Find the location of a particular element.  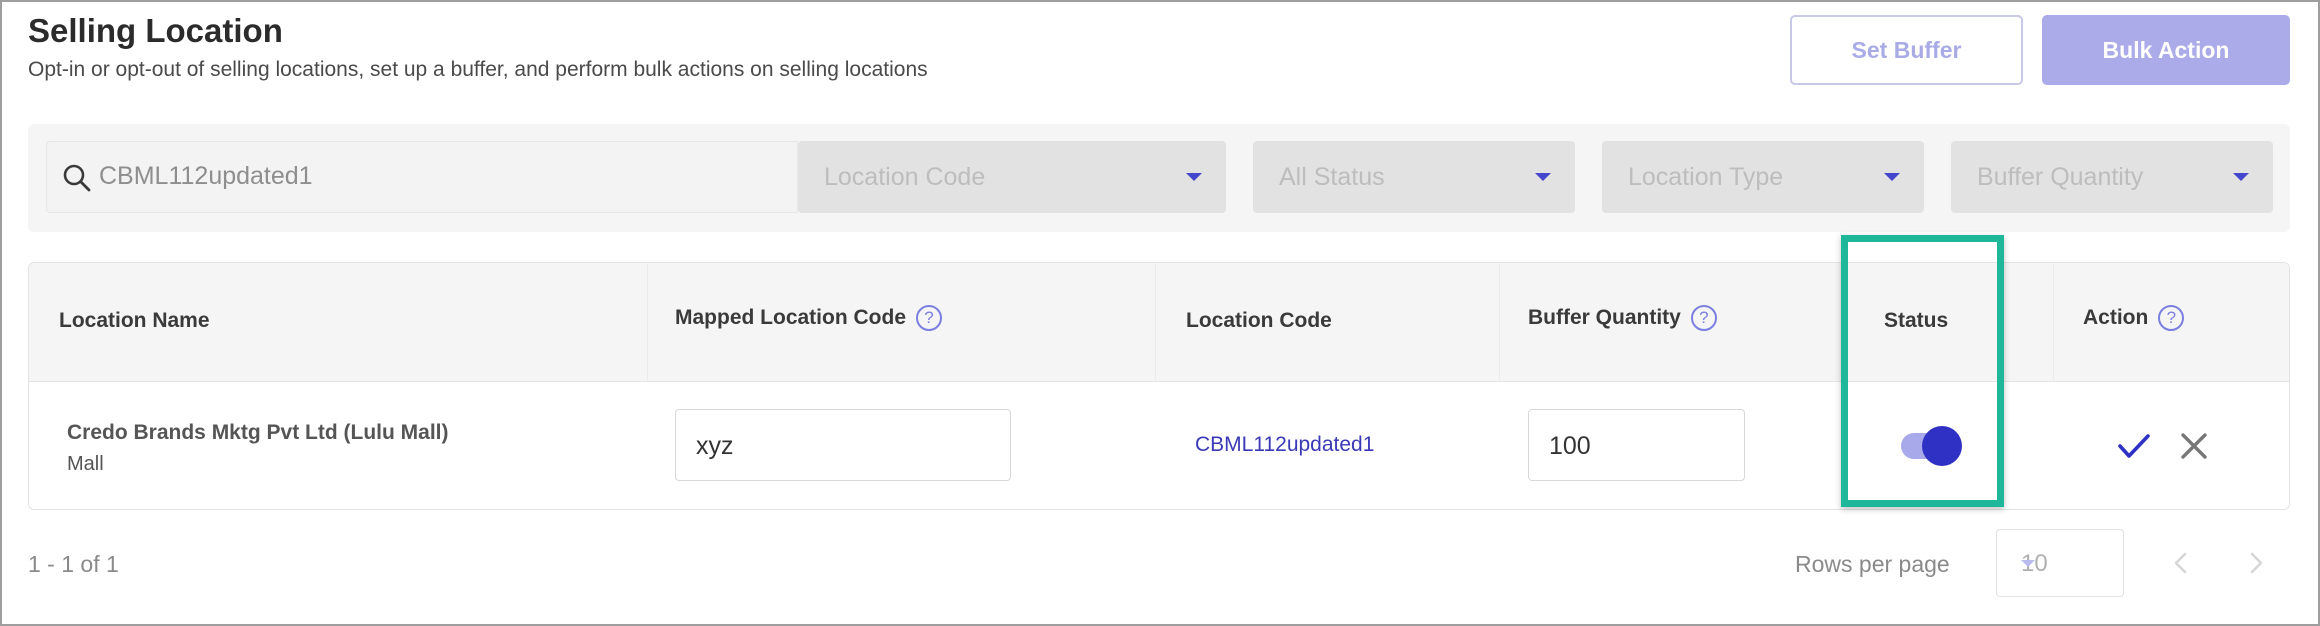

location-type: Mall is located at coordinates (85, 464).